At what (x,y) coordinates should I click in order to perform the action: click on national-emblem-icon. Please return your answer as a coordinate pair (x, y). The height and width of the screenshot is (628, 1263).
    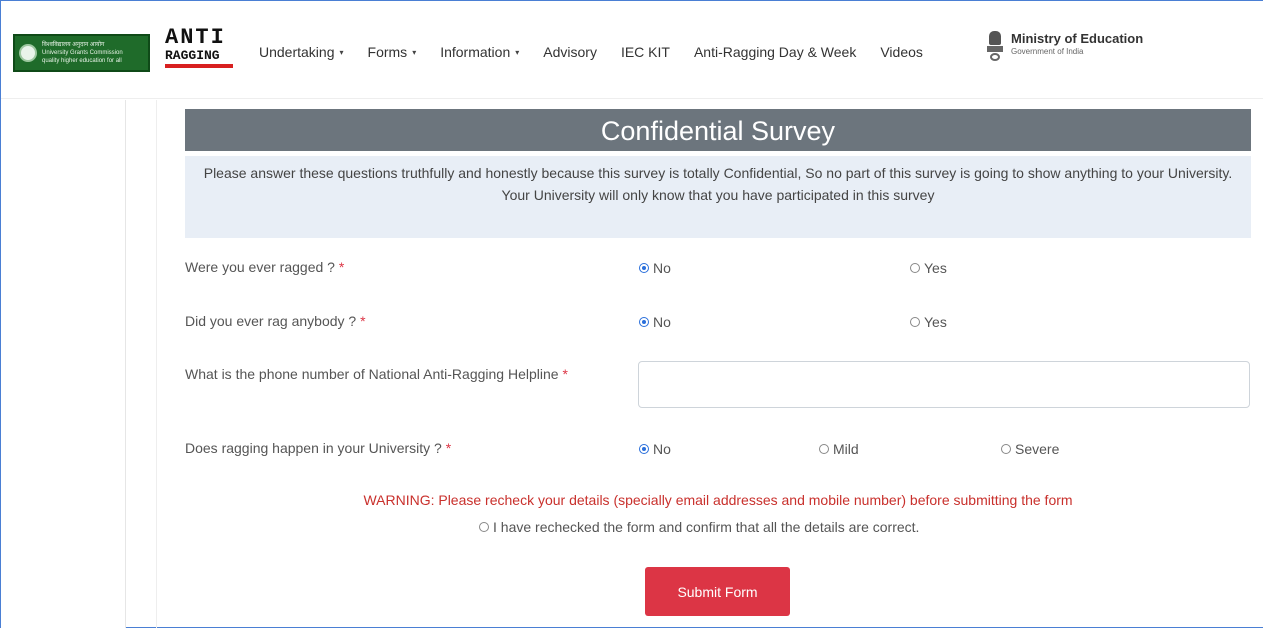
    Looking at the image, I should click on (995, 48).